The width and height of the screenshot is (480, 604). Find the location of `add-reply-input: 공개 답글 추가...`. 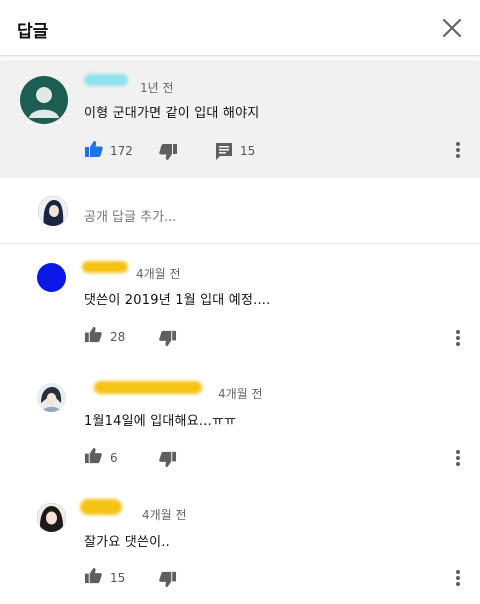

add-reply-input: 공개 답글 추가... is located at coordinates (130, 215).